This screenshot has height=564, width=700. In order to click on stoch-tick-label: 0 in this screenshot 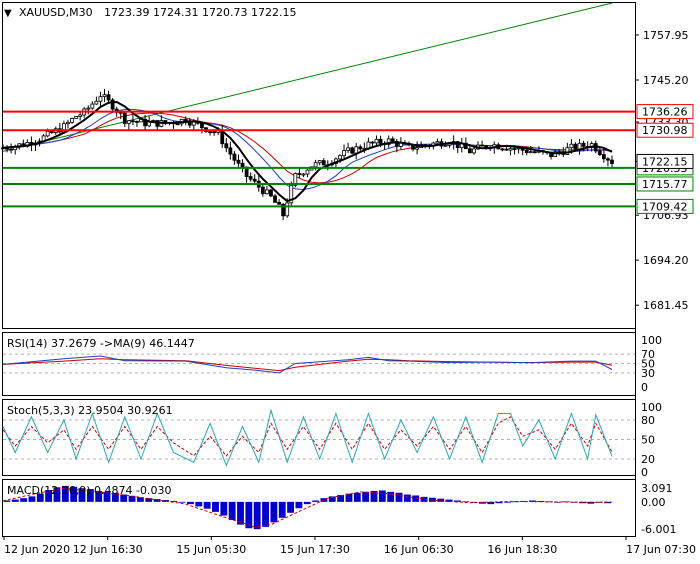, I will do `click(644, 472)`.